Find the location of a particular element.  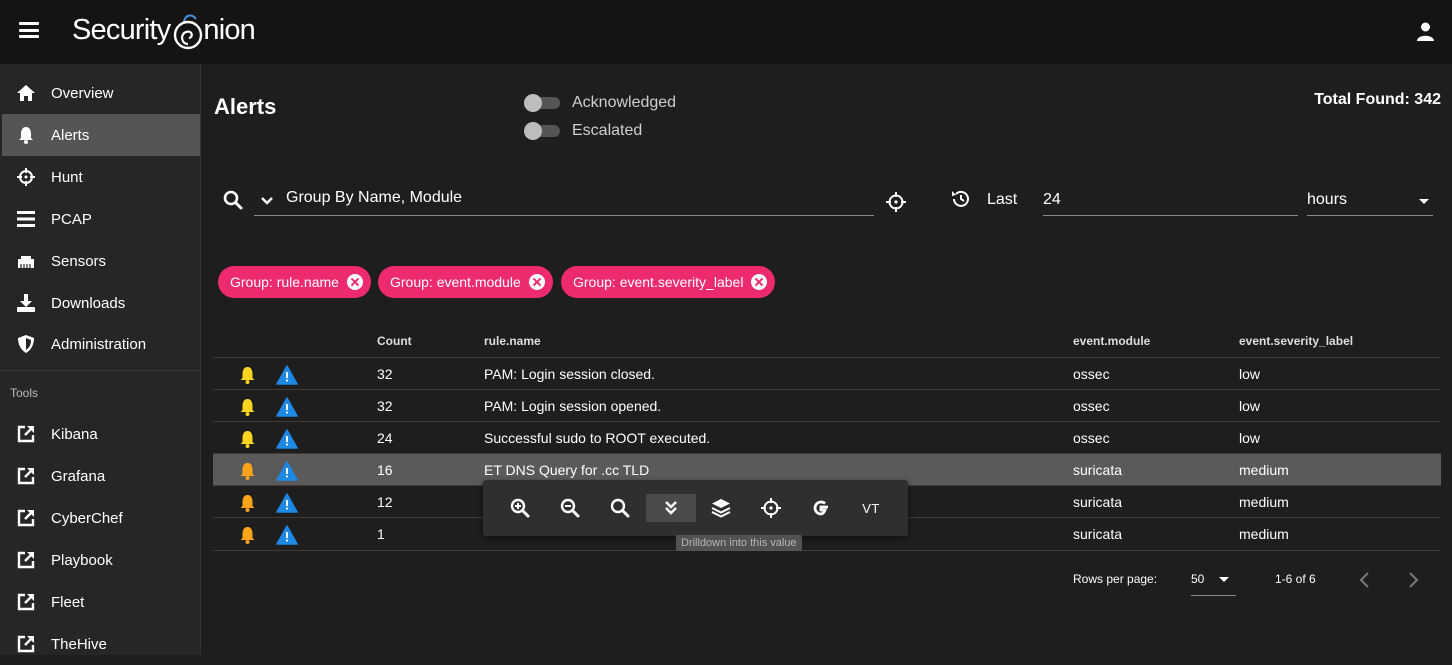

exclude-value-button is located at coordinates (570, 508).